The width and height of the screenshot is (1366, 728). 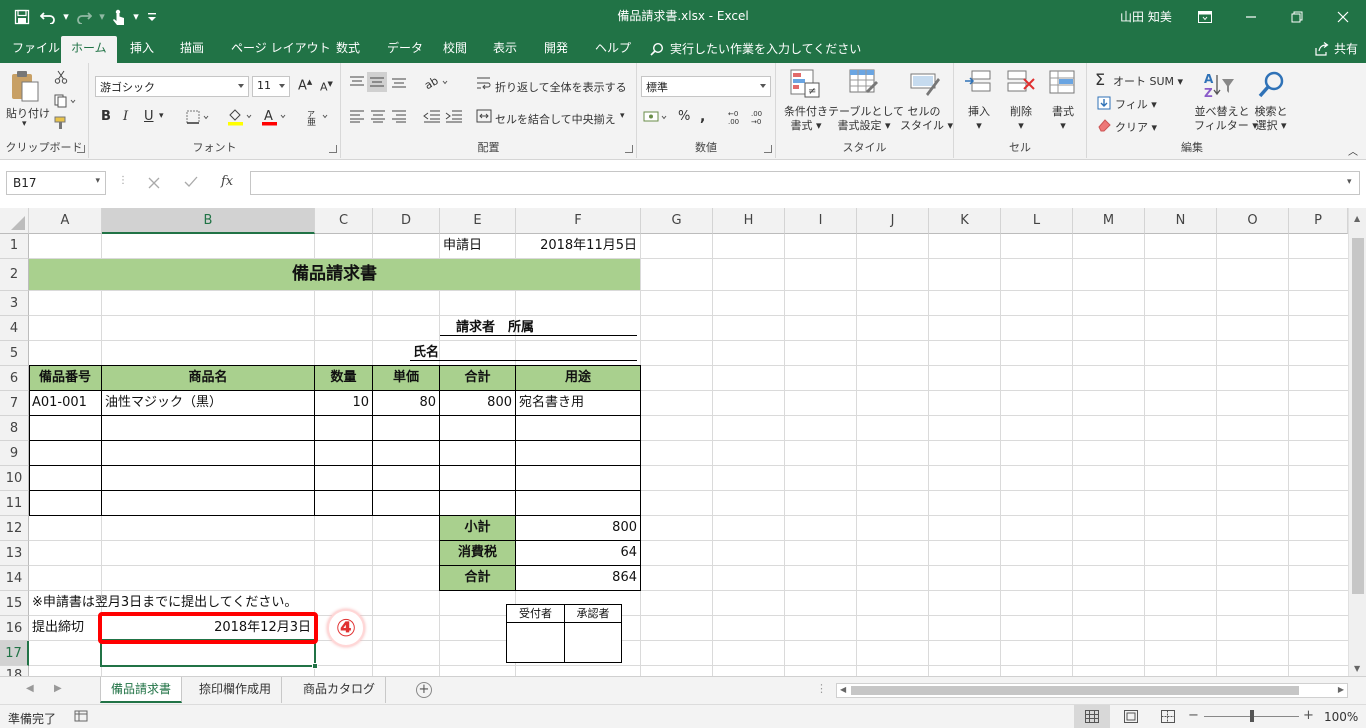 What do you see at coordinates (578, 528) in the screenshot?
I see `subtotal-value: 800` at bounding box center [578, 528].